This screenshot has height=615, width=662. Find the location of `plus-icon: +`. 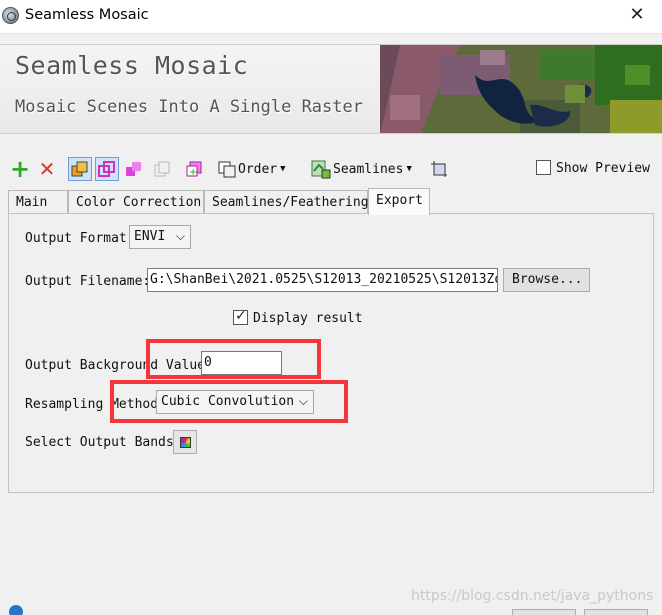

plus-icon: + is located at coordinates (20, 169).